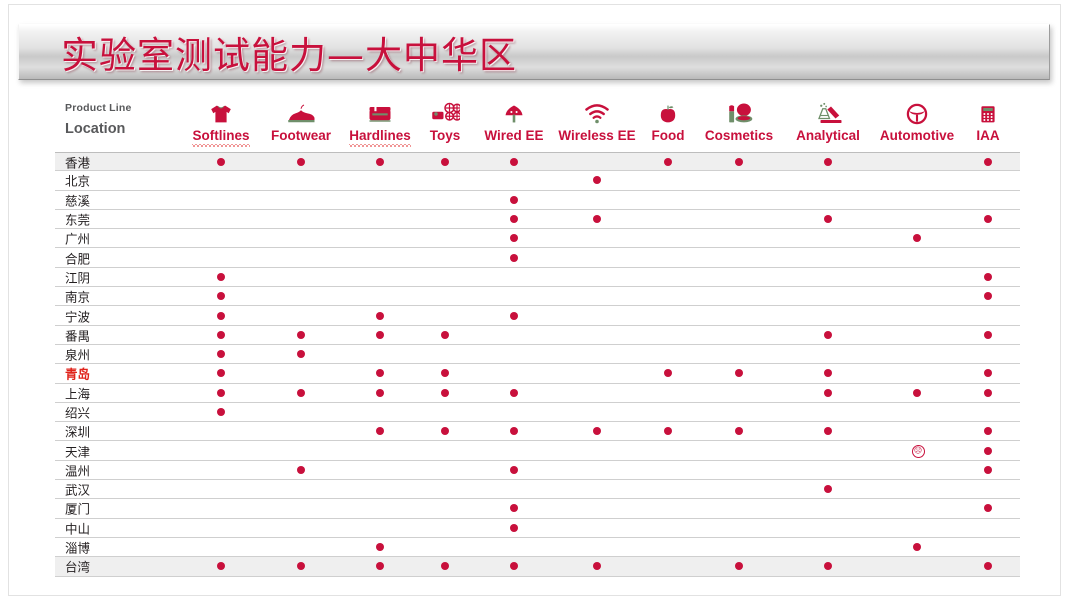  I want to click on table-row: 中山, so click(537, 528).